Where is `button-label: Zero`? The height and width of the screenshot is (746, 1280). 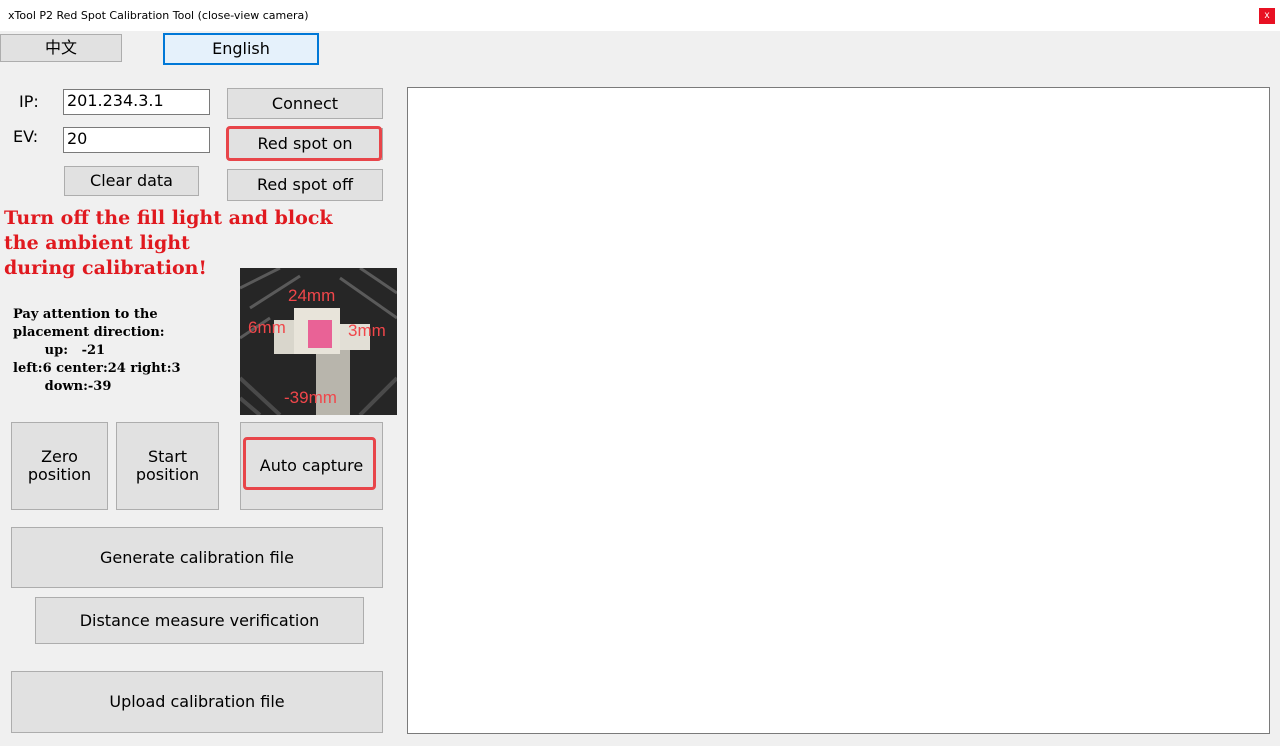 button-label: Zero is located at coordinates (59, 457).